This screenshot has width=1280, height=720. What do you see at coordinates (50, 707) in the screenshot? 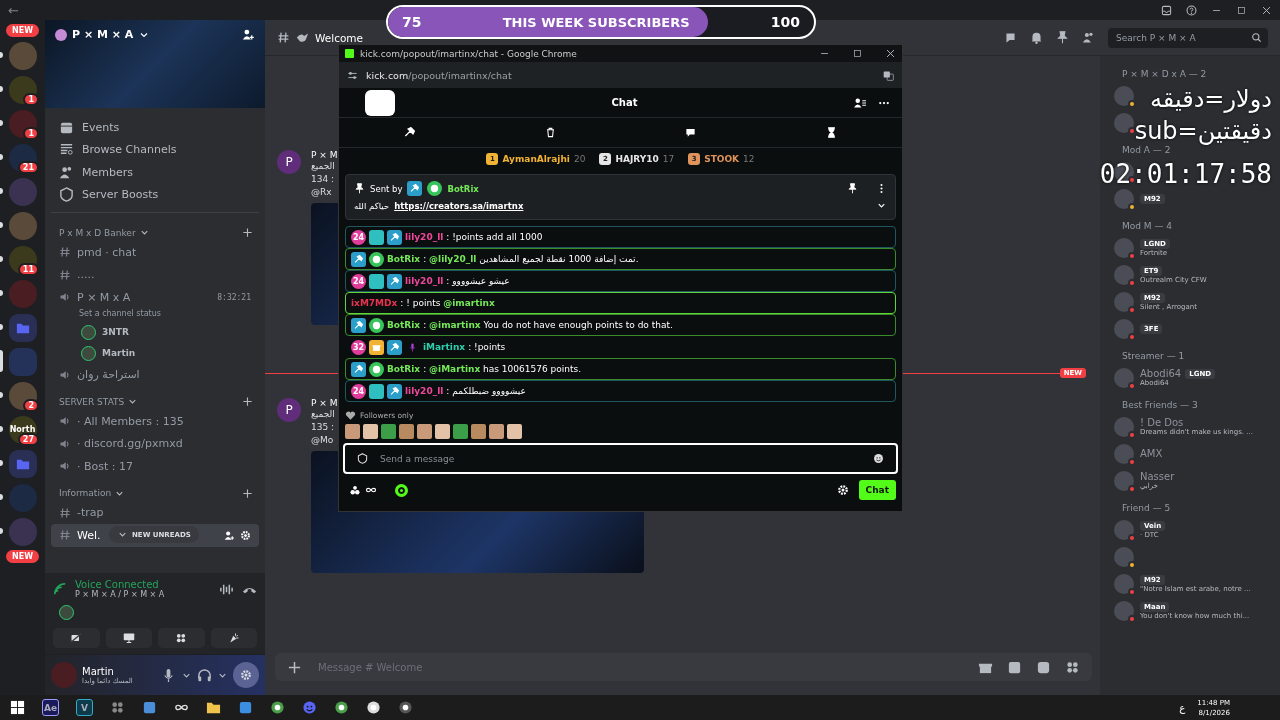
I see `app-icon: Ae` at bounding box center [50, 707].